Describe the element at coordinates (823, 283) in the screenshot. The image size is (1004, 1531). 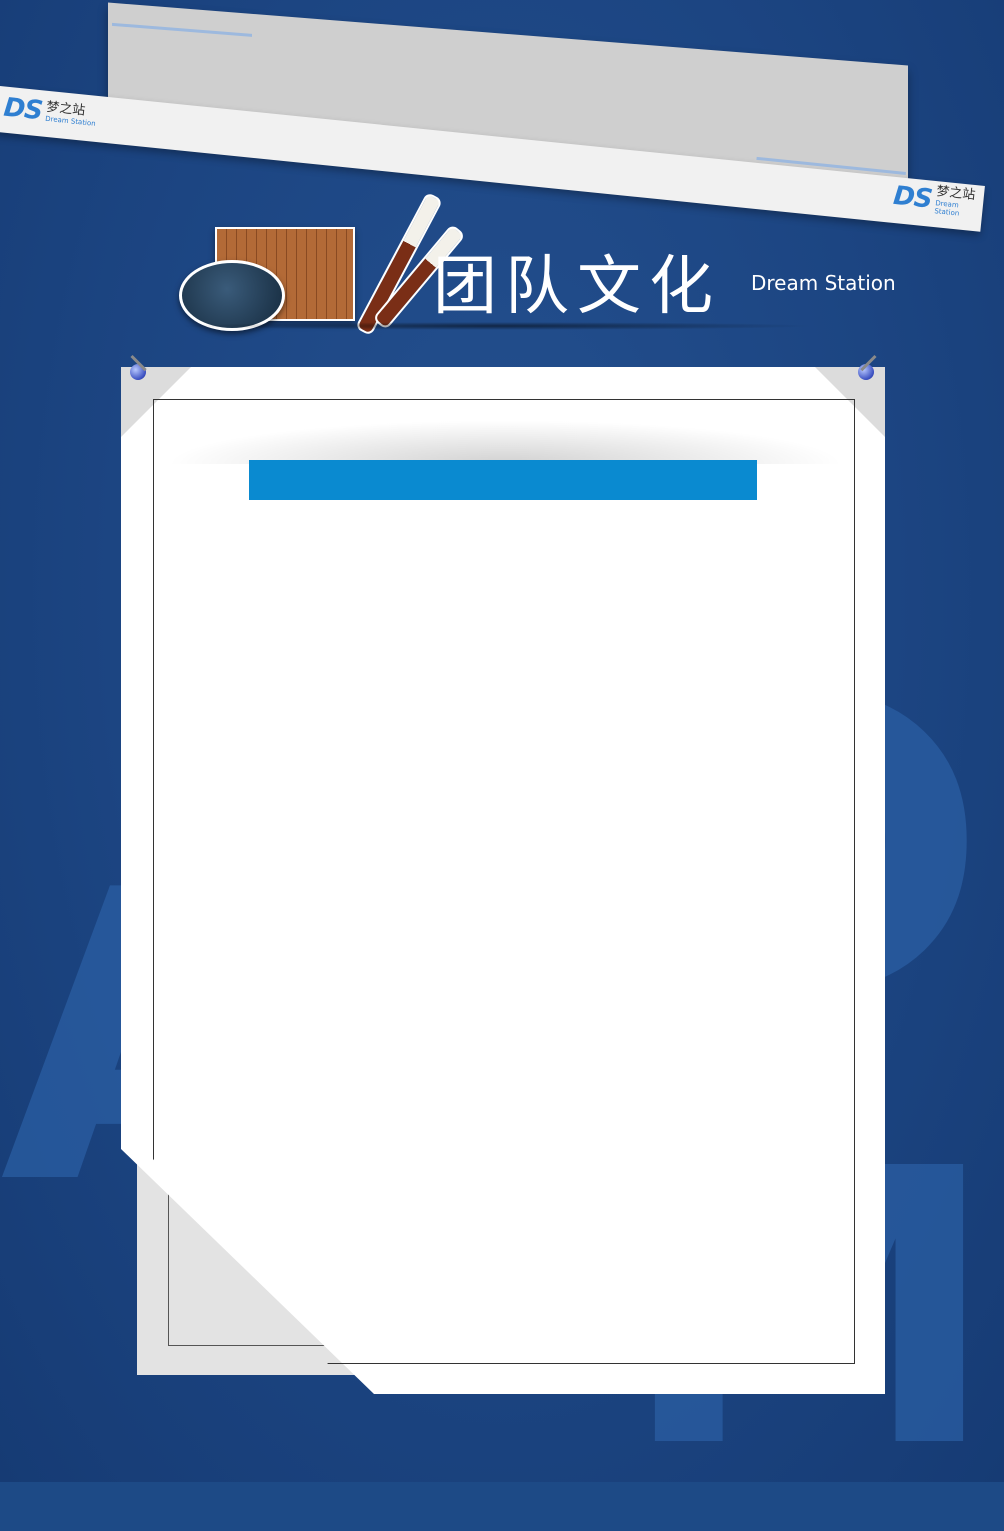
I see `title-english: Dream Station` at that location.